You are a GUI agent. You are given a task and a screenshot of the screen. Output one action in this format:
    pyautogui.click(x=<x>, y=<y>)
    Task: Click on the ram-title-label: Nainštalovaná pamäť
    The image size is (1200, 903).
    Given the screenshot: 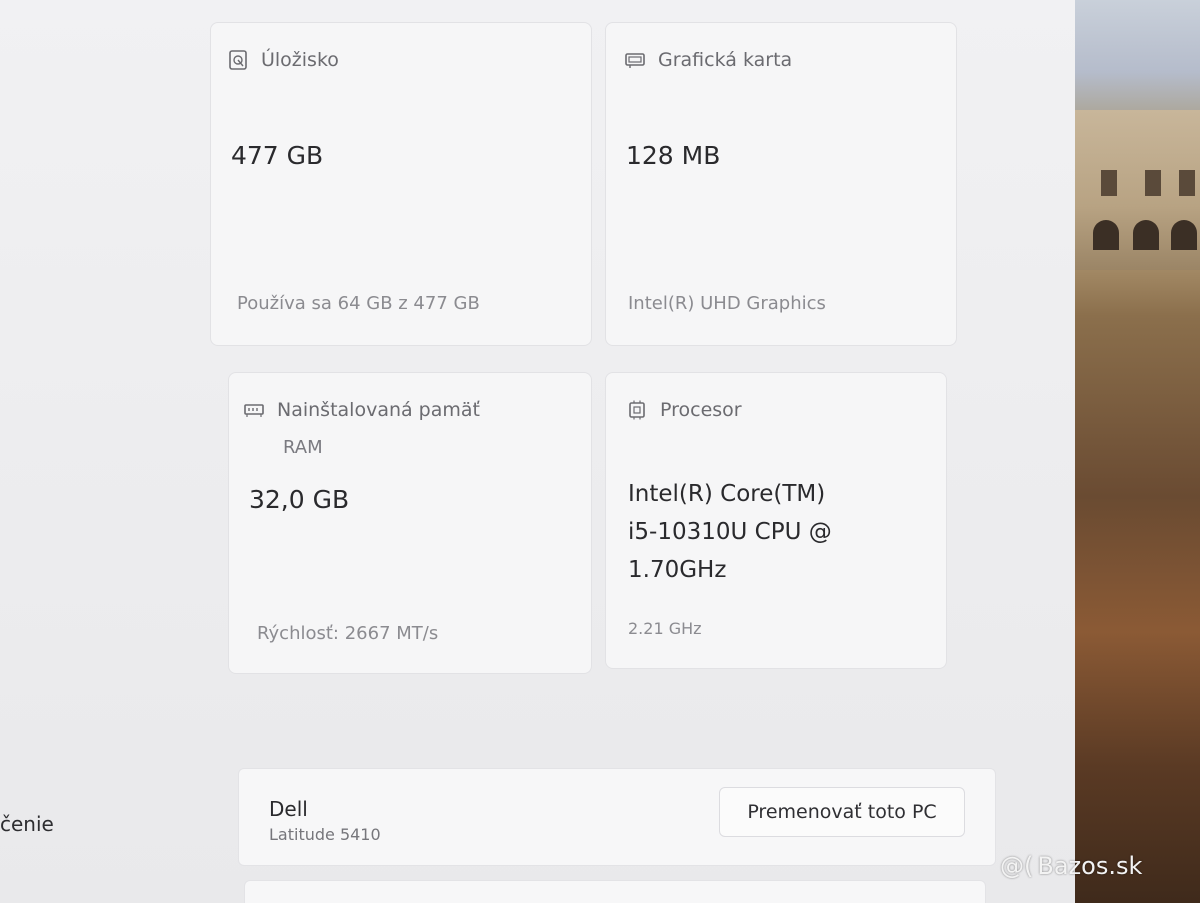 What is the action you would take?
    pyautogui.click(x=378, y=410)
    